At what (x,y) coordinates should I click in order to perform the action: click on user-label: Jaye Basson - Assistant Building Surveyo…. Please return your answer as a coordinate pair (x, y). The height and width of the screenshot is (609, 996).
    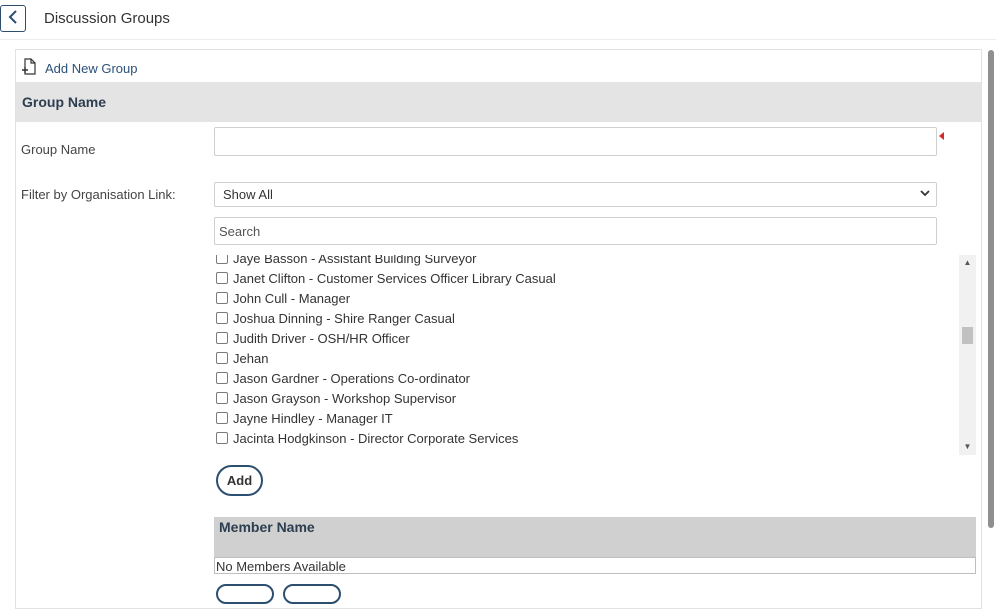
    Looking at the image, I should click on (355, 260).